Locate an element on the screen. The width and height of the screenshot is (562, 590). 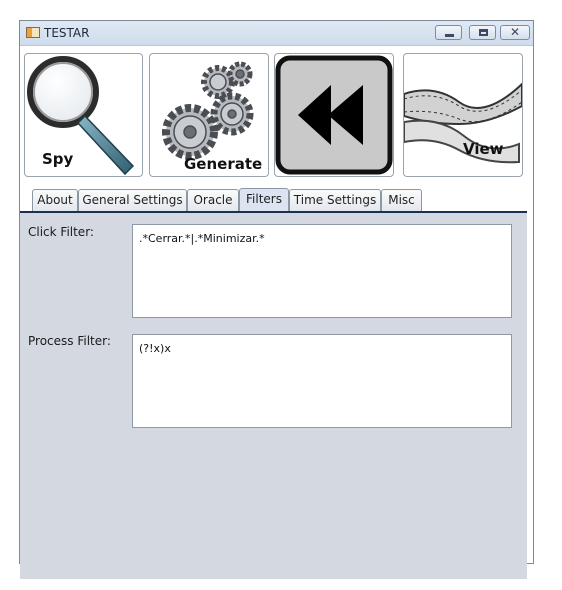
maximize-button is located at coordinates (482, 32).